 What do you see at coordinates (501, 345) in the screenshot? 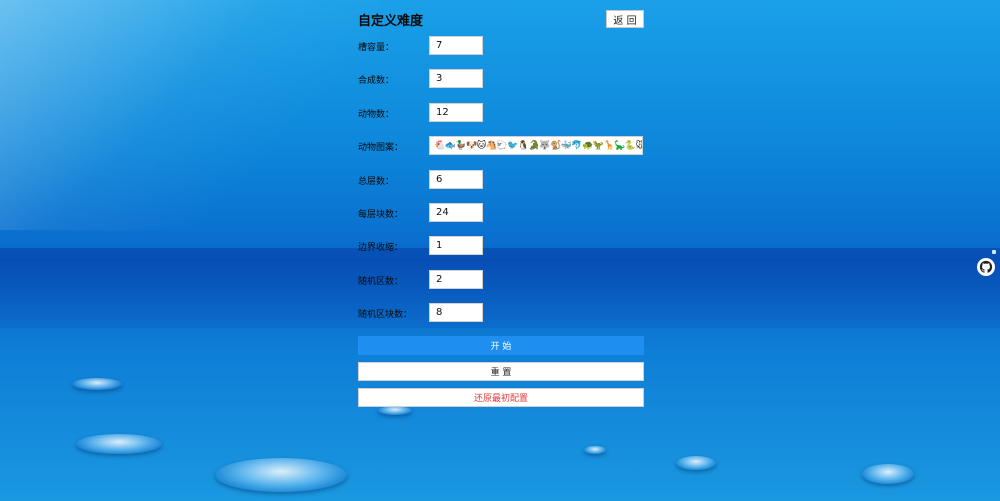
I see `start-button: 开 始` at bounding box center [501, 345].